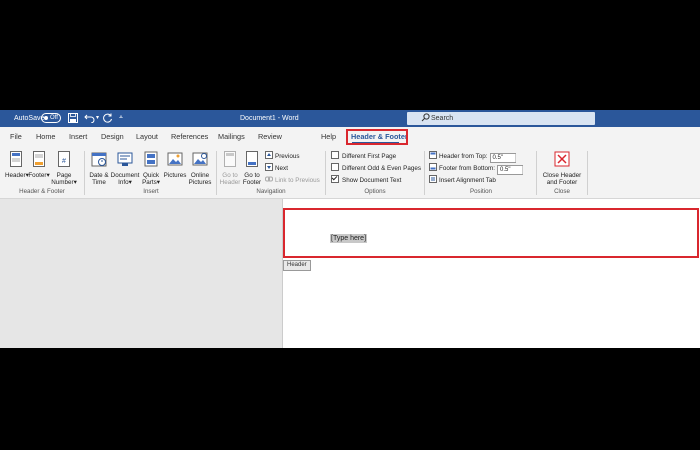 This screenshot has width=700, height=450. Describe the element at coordinates (491, 233) in the screenshot. I see `header-region-highlight` at that location.